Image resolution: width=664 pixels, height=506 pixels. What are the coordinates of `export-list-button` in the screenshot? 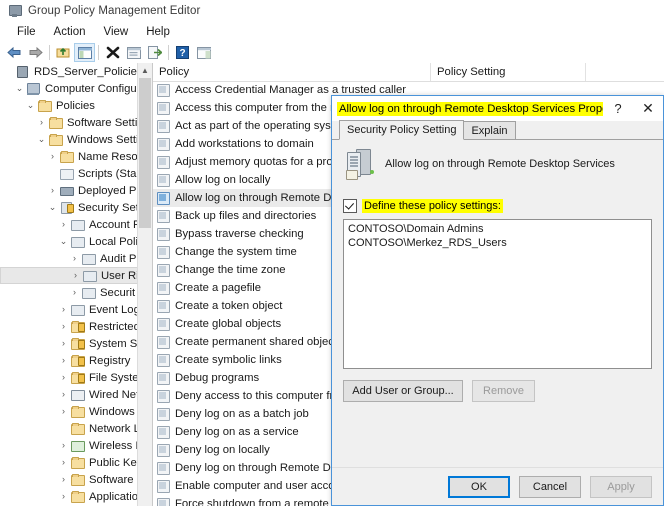 It's located at (154, 52).